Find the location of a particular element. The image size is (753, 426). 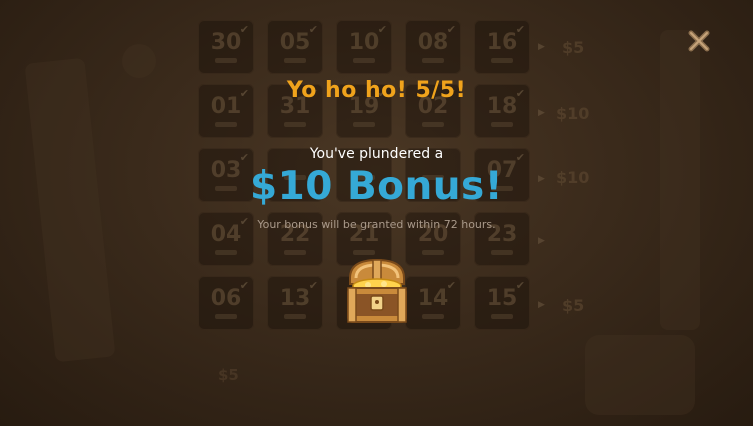

map-scroll-left is located at coordinates (70, 210).